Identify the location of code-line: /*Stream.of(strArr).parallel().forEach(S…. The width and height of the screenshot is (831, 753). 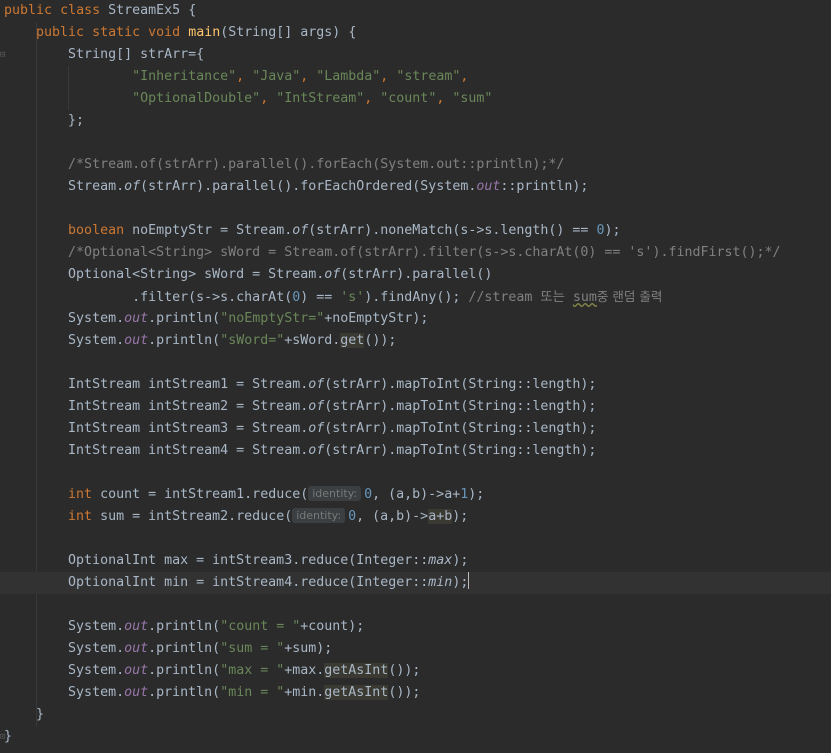
(415, 165).